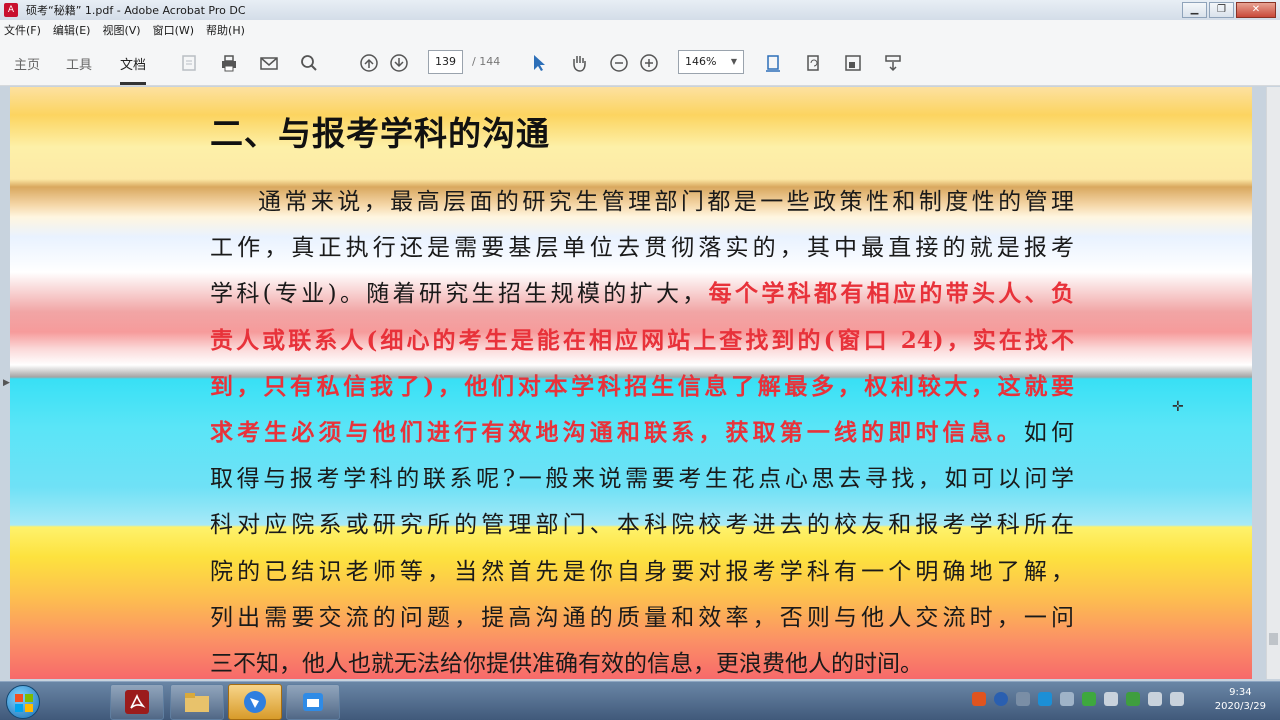  Describe the element at coordinates (642, 340) in the screenshot. I see `highlighted-text: 责人或联系人(细心的考生是能在相应网站上查找到的(窗口 24)，实在找不` at that location.